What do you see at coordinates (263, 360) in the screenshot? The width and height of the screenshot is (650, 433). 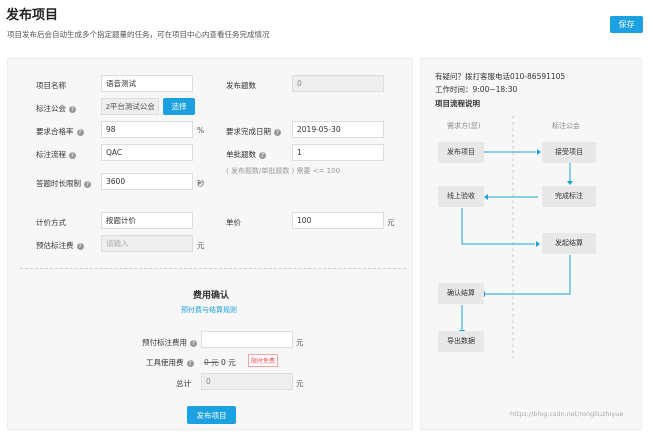 I see `free-tag-badge: 限时免费` at bounding box center [263, 360].